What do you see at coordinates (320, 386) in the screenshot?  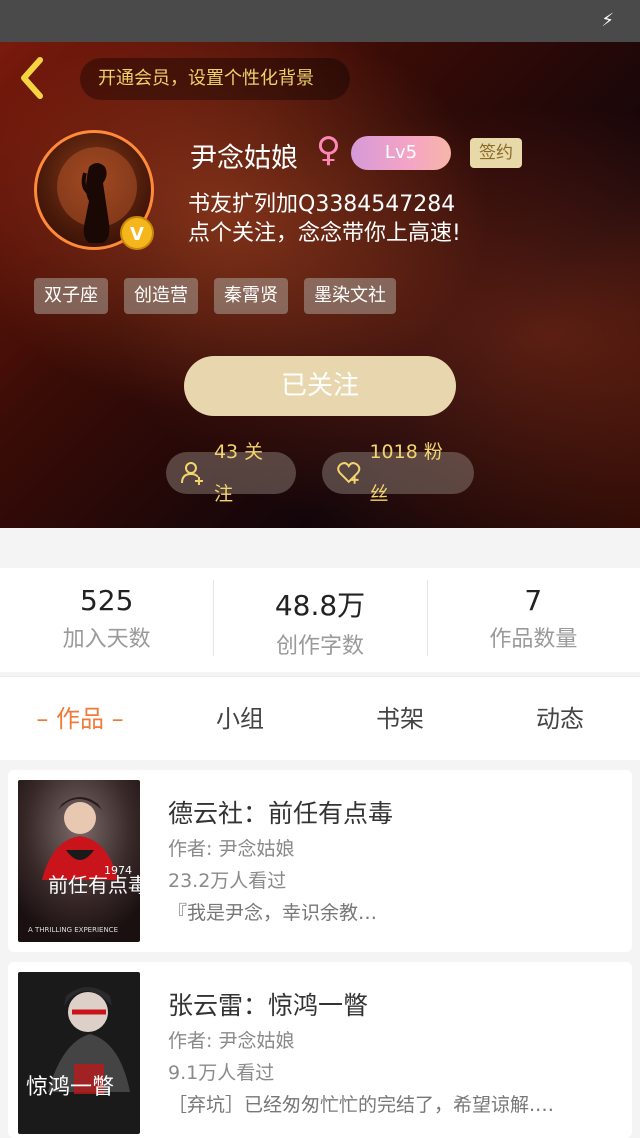 I see `follow-button: 已关注` at bounding box center [320, 386].